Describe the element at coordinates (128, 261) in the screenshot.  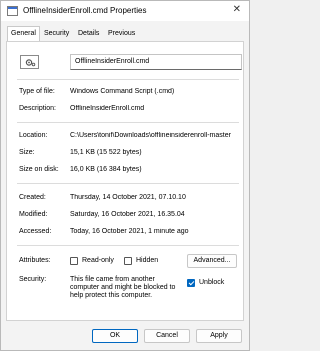
I see `hidden-checkbox` at that location.